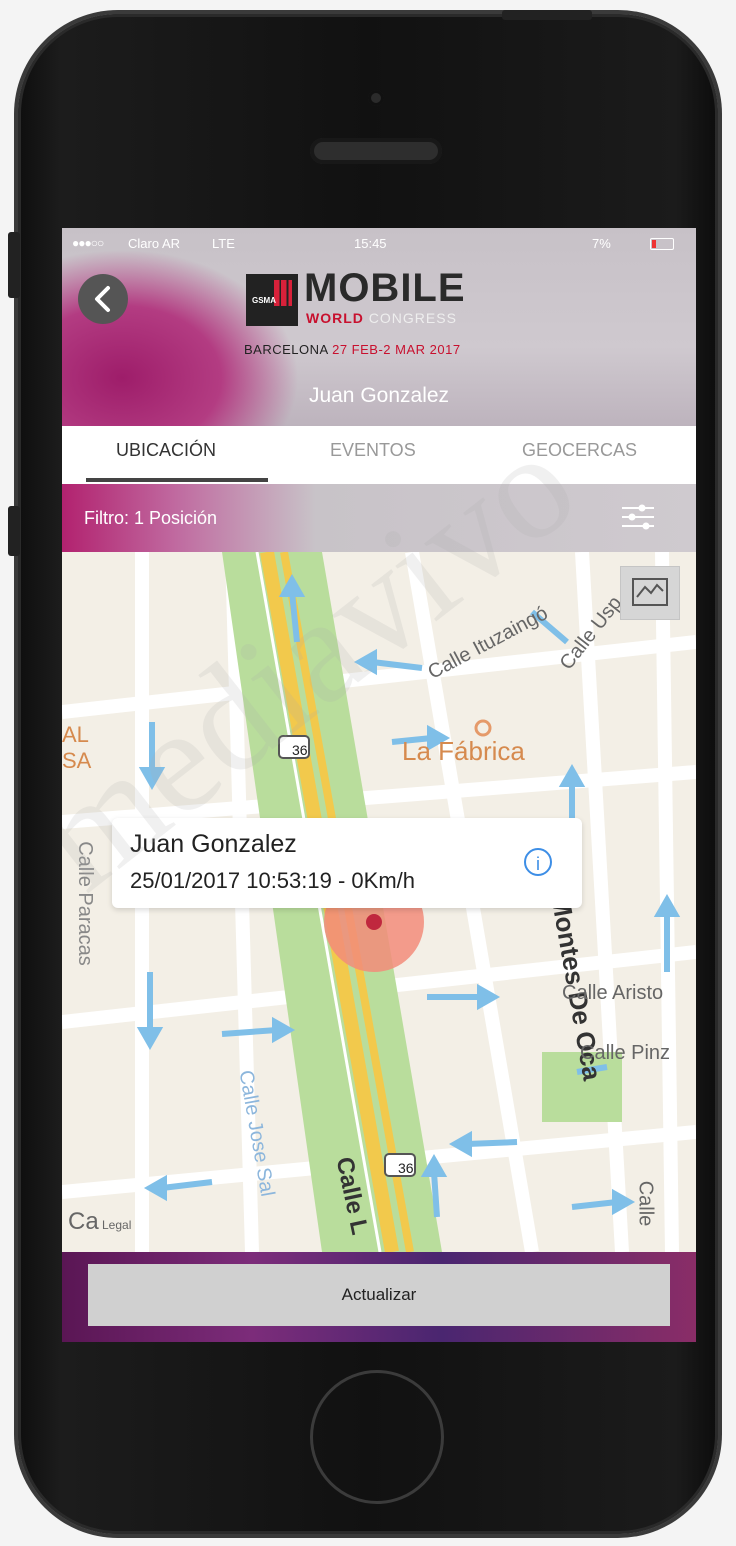 This screenshot has height=1546, width=736. What do you see at coordinates (381, 318) in the screenshot?
I see `logo-world-congress: WORLD CONGRESS` at bounding box center [381, 318].